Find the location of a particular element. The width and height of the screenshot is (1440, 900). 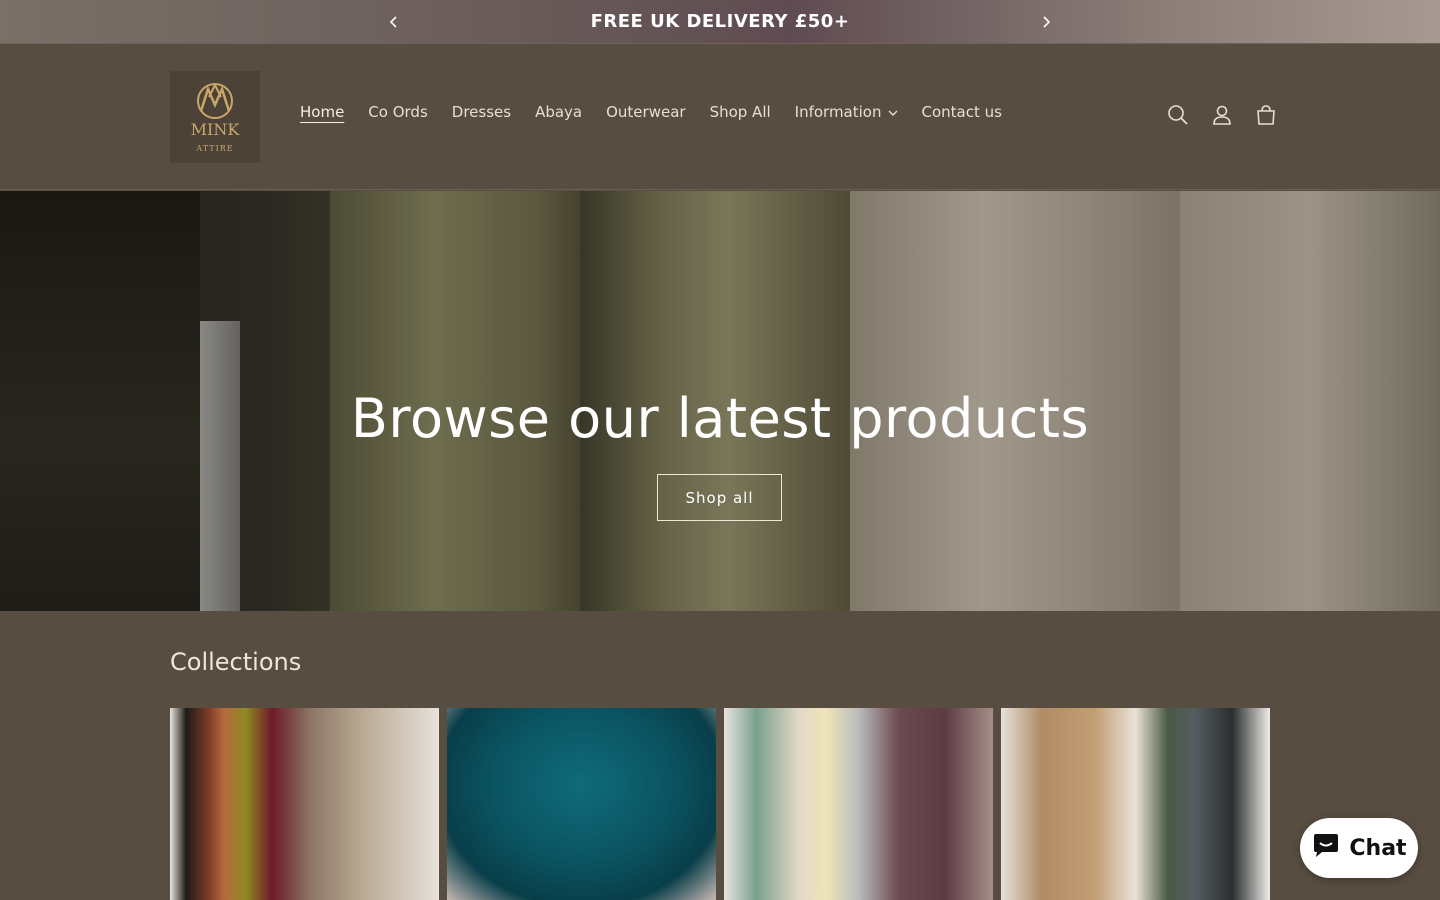

nav-co-ords: Co Ords is located at coordinates (397, 112).